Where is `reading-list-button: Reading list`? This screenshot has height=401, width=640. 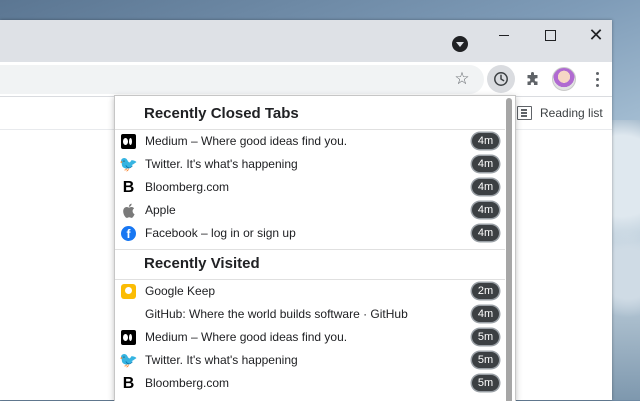
reading-list-button: Reading list is located at coordinates (560, 113).